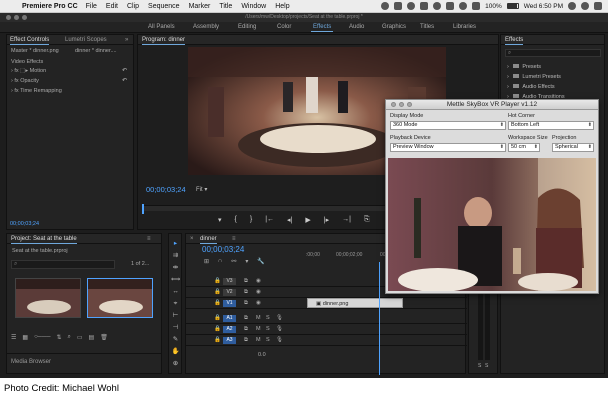  Describe the element at coordinates (175, 364) in the screenshot. I see `zoom-tool-icon: ⊕` at that location.